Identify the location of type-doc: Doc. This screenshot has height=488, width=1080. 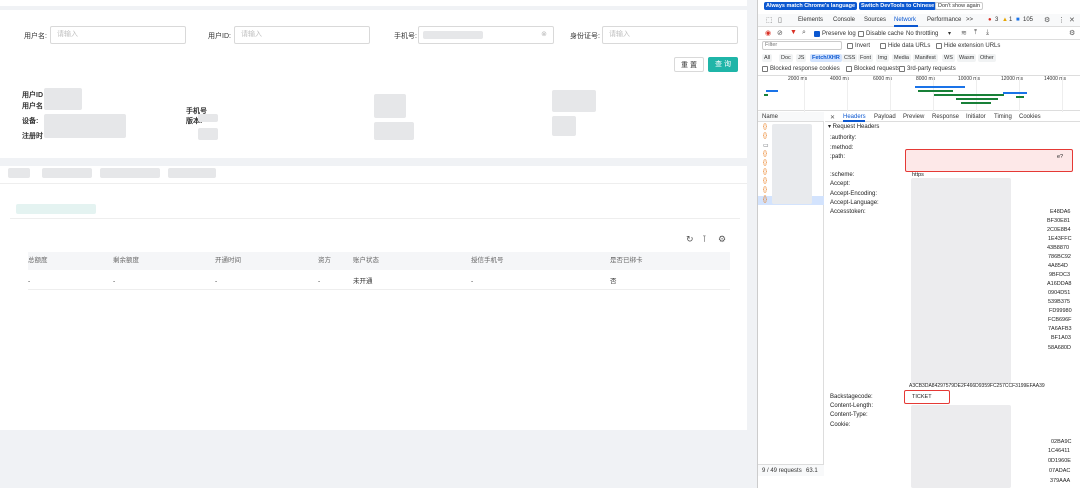
(786, 58).